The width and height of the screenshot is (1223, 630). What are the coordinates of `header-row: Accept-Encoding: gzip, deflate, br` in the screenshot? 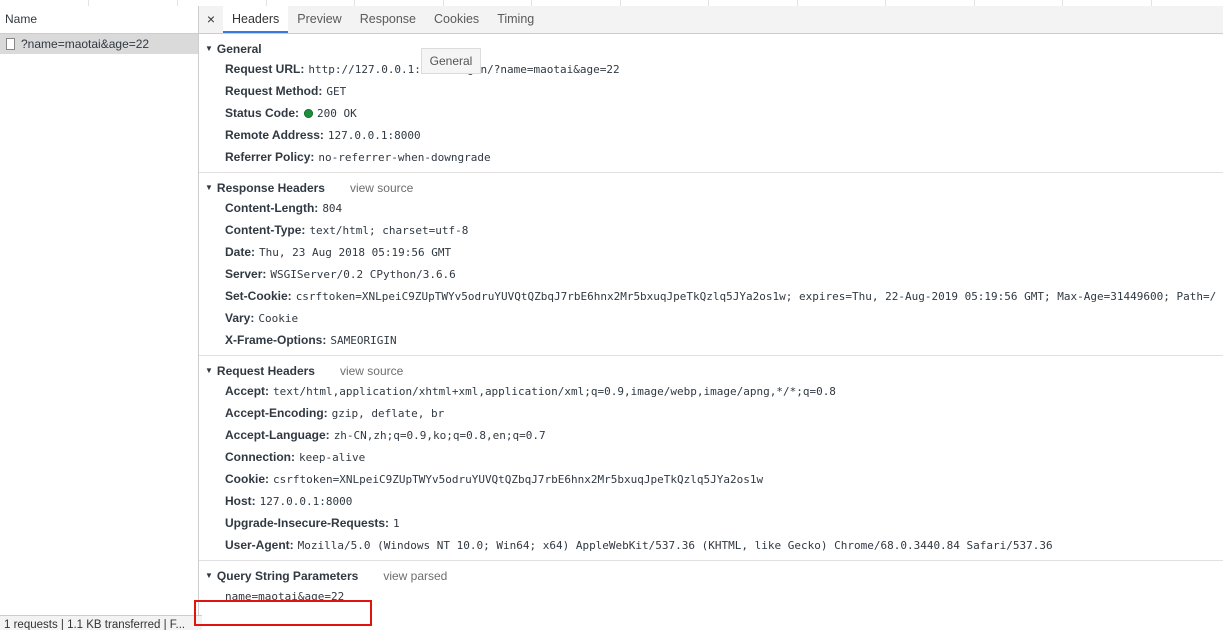 It's located at (711, 413).